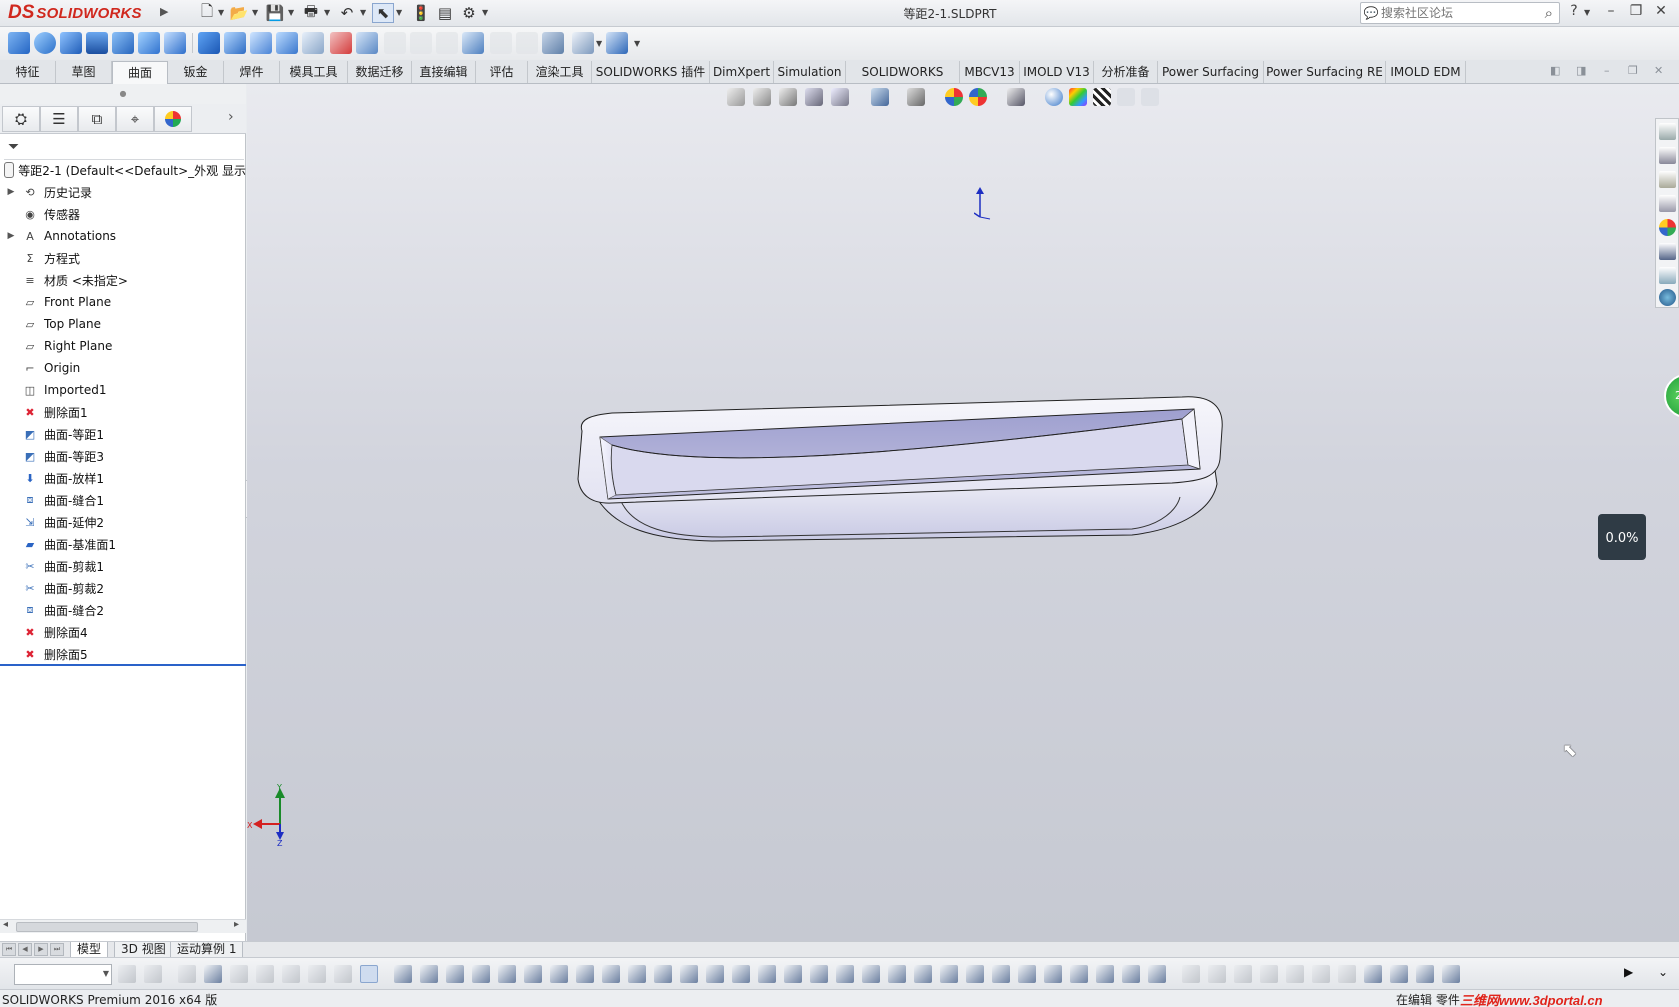  Describe the element at coordinates (1321, 974) in the screenshot. I see `view-7-icon` at that location.